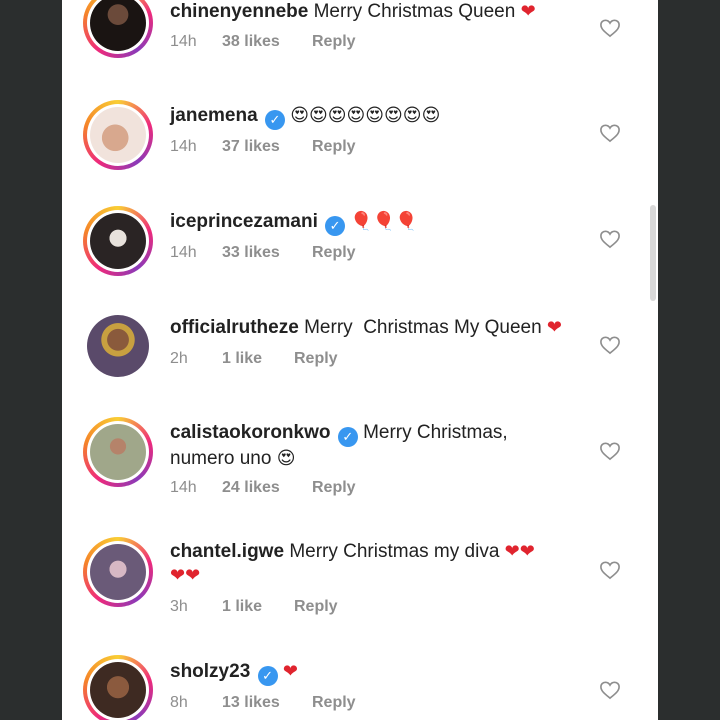 Image resolution: width=720 pixels, height=720 pixels. What do you see at coordinates (250, 432) in the screenshot?
I see `comment-username: calistaokoronkwo` at bounding box center [250, 432].